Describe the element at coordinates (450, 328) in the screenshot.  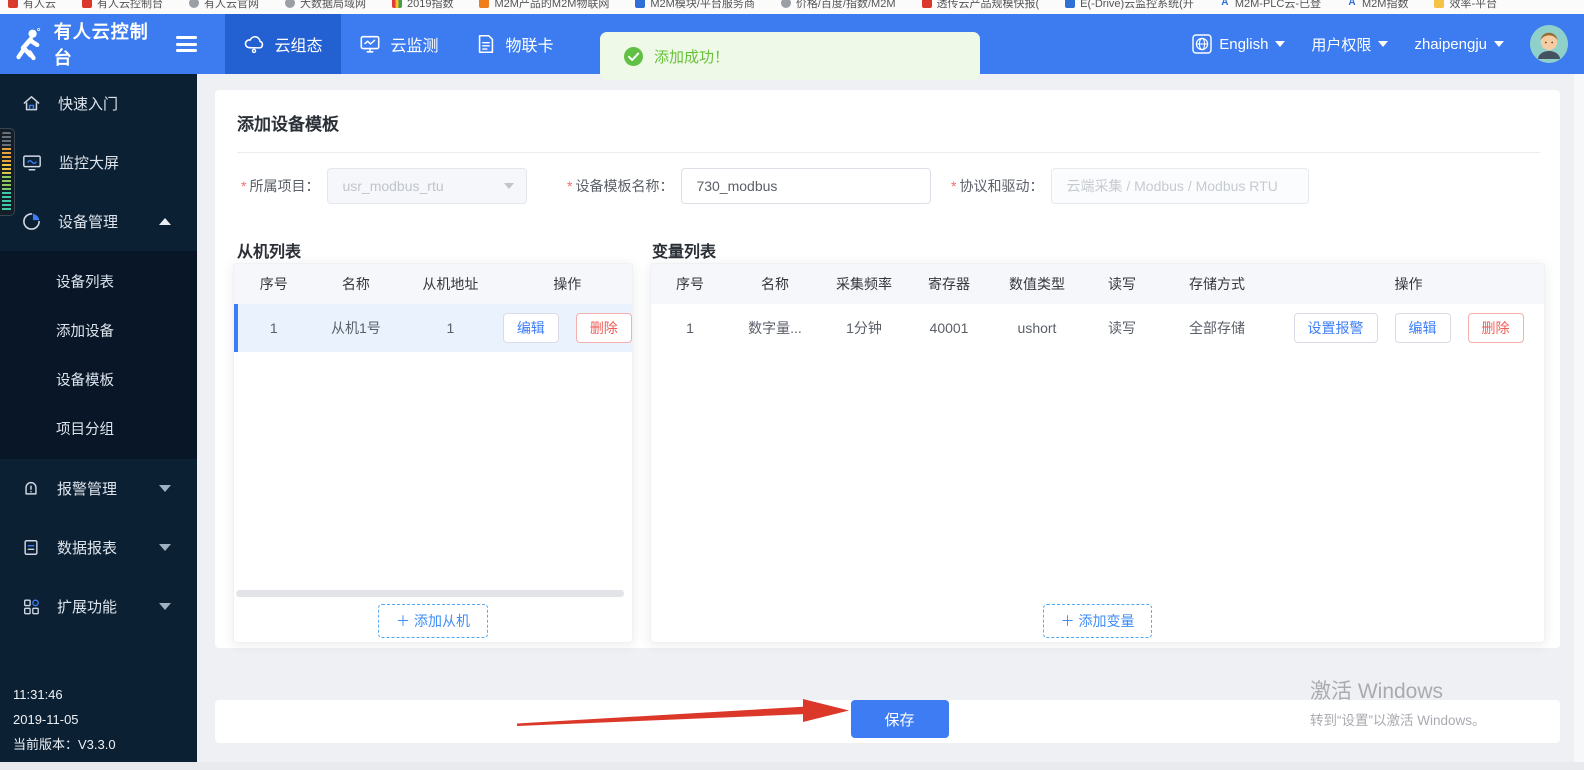
I see `slave-addr-cell: 1` at that location.